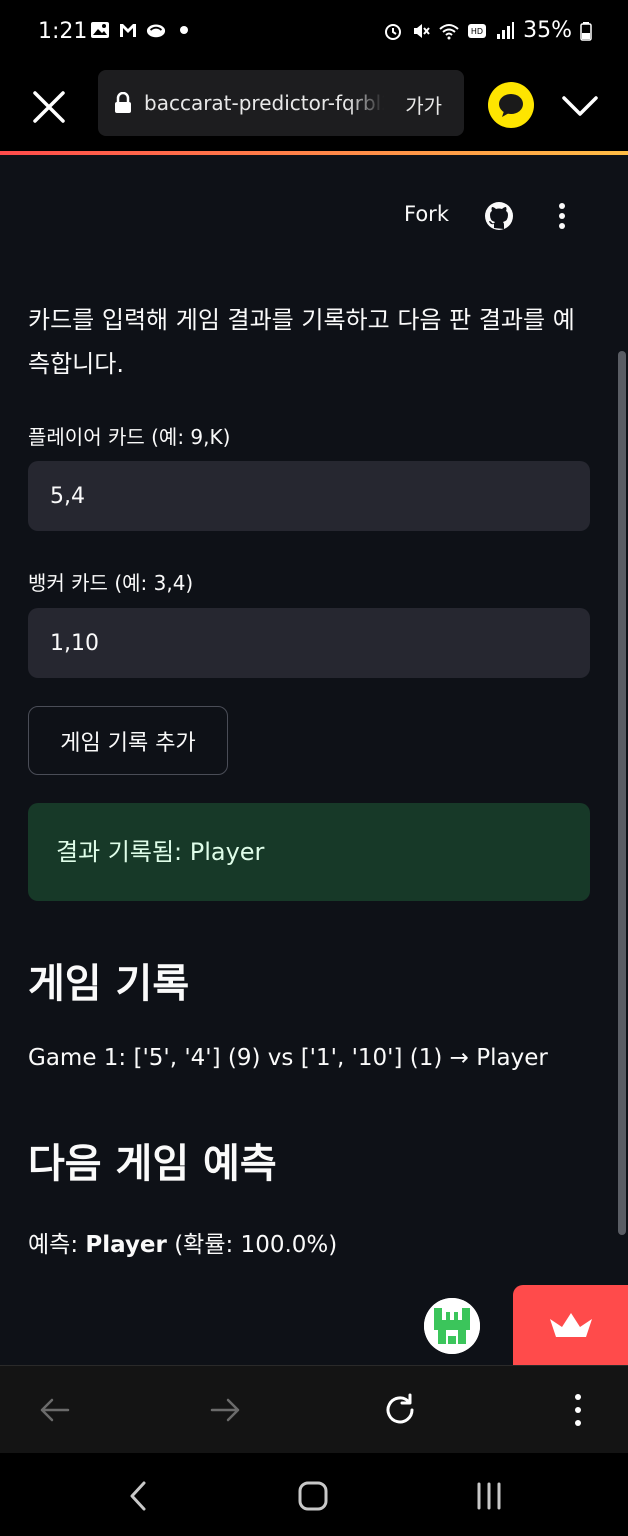 Image resolution: width=628 pixels, height=1536 pixels. What do you see at coordinates (128, 30) in the screenshot?
I see `gmail-icon` at bounding box center [128, 30].